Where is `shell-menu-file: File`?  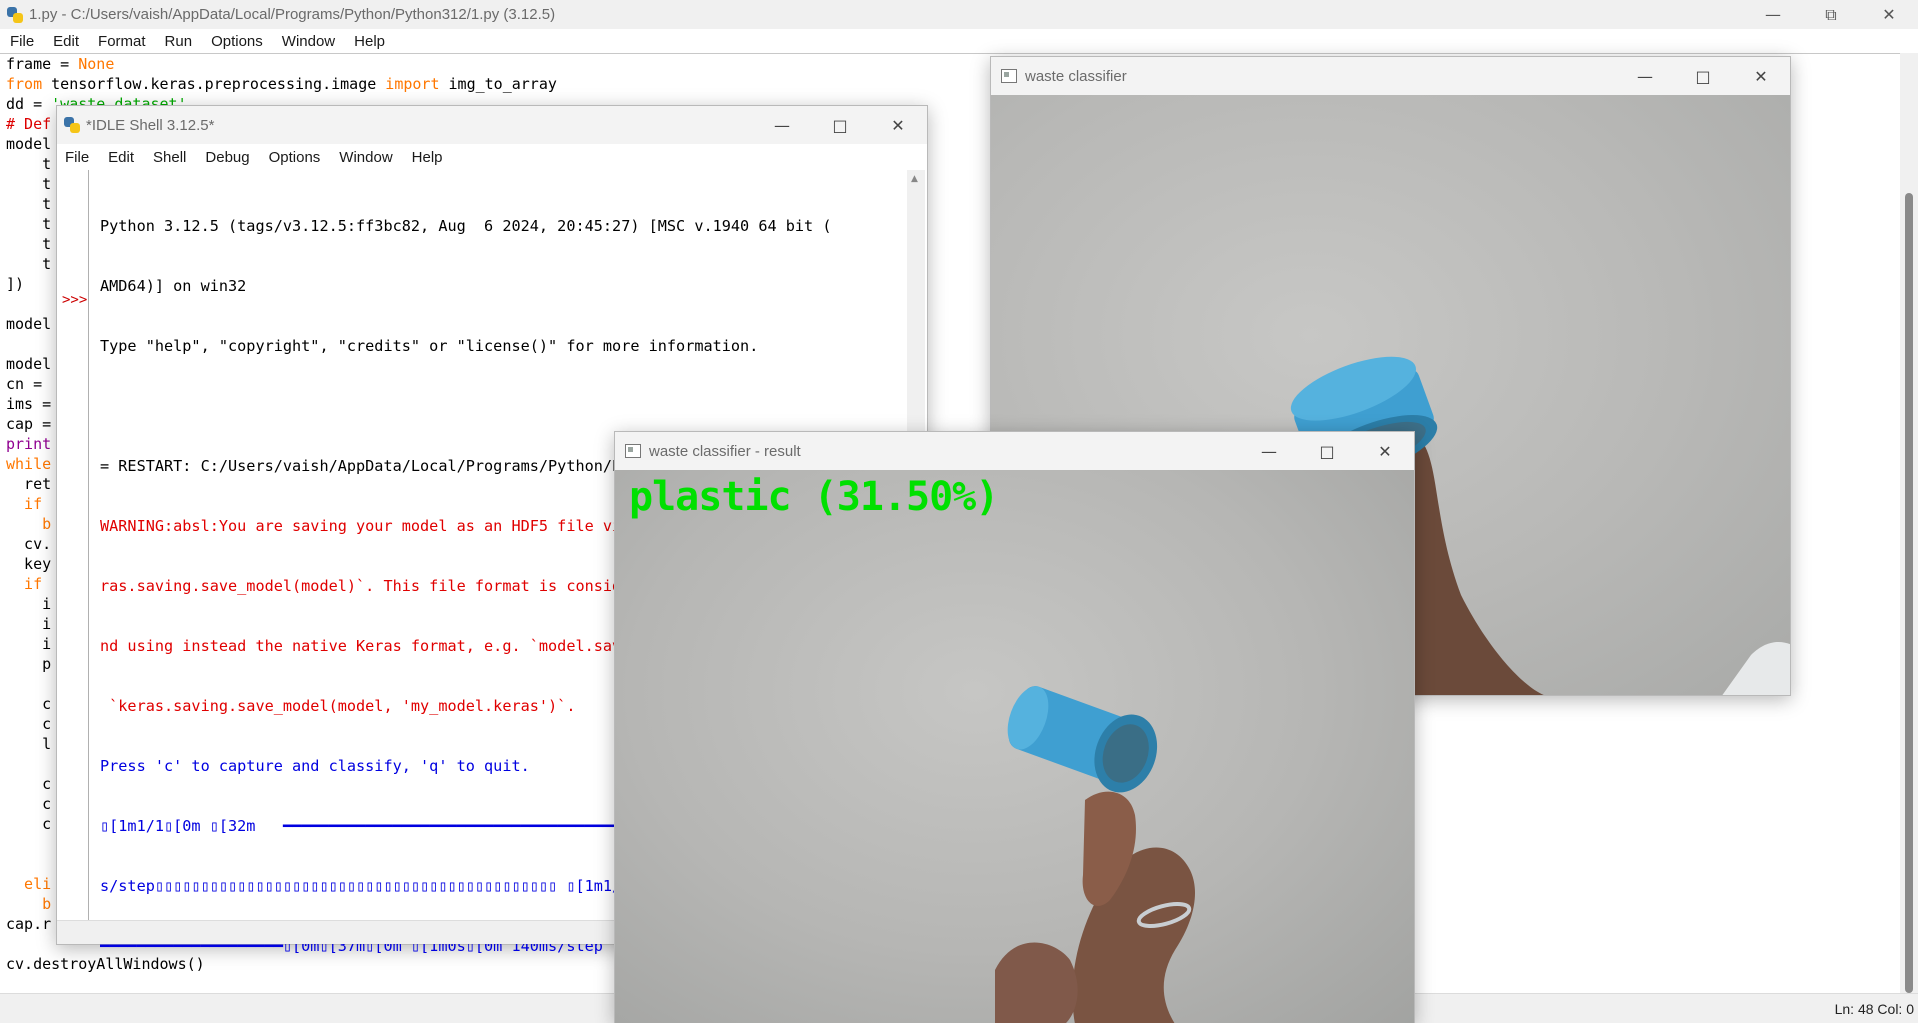 shell-menu-file: File is located at coordinates (77, 157).